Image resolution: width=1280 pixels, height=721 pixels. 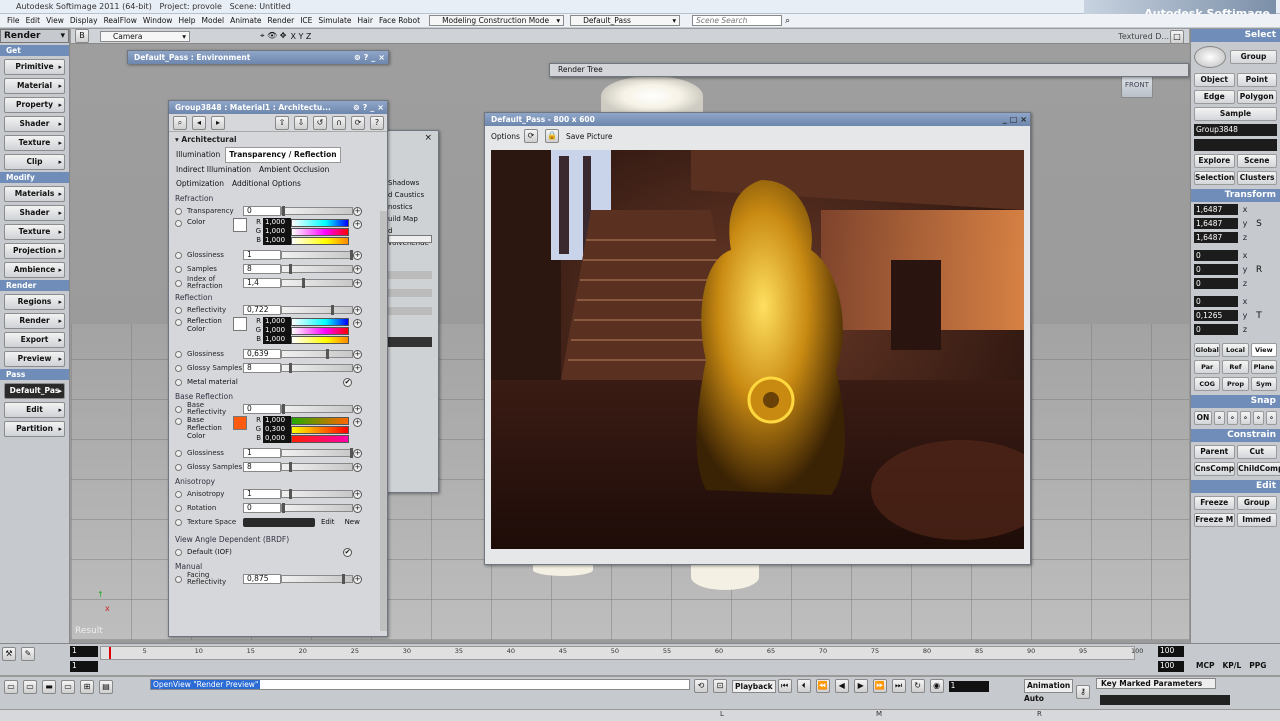 I want to click on view-cube: FRONT, so click(x=1137, y=86).